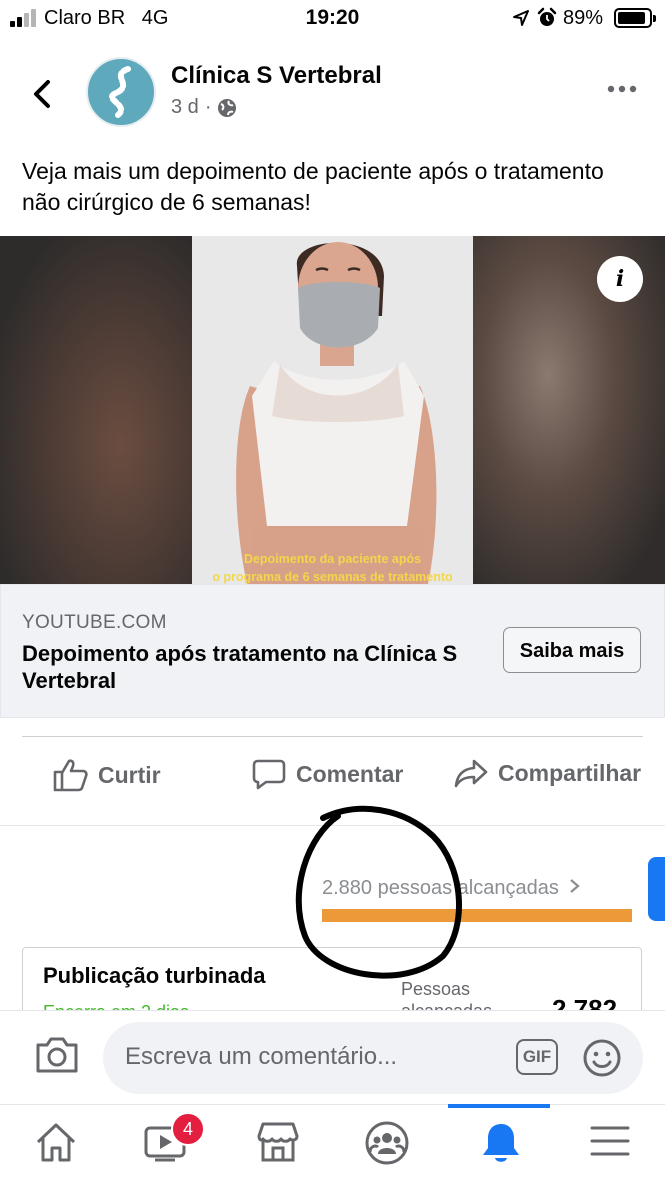 This screenshot has height=1183, width=665. I want to click on patient-image, so click(332, 410).